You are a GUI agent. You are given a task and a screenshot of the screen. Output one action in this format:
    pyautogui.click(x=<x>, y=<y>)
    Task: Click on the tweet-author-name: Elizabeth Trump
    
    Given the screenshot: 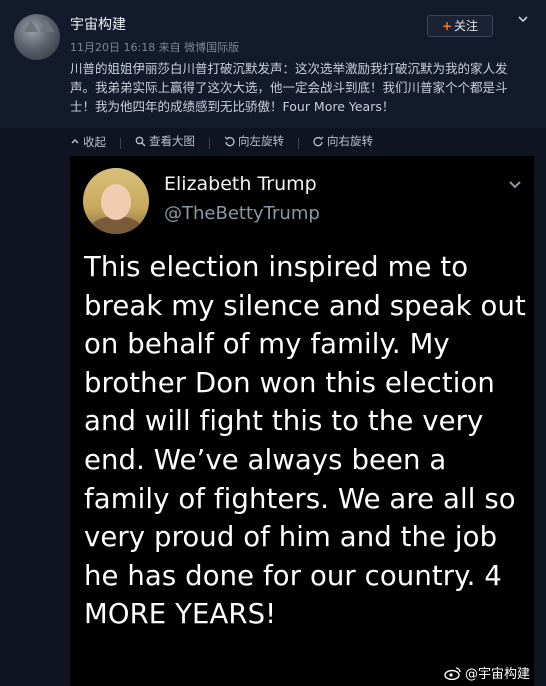 What is the action you would take?
    pyautogui.click(x=240, y=184)
    